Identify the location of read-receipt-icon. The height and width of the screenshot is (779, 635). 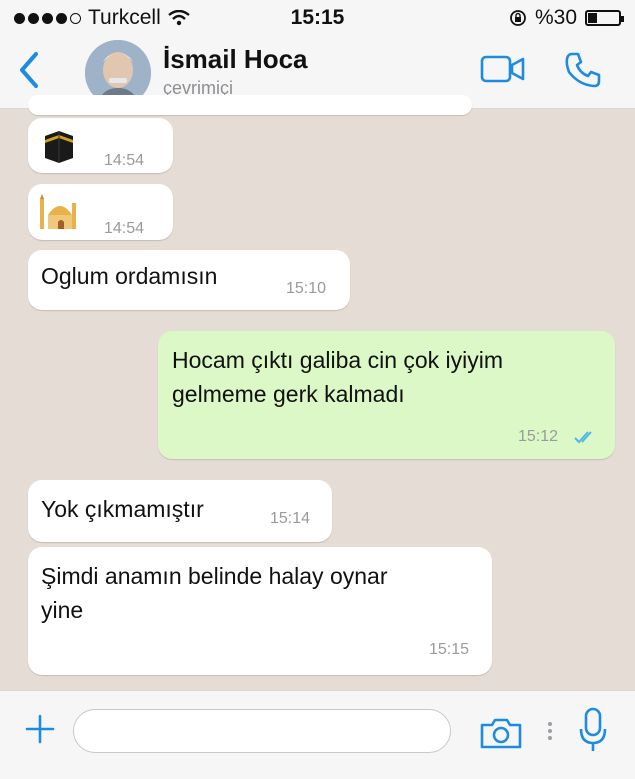
(583, 437).